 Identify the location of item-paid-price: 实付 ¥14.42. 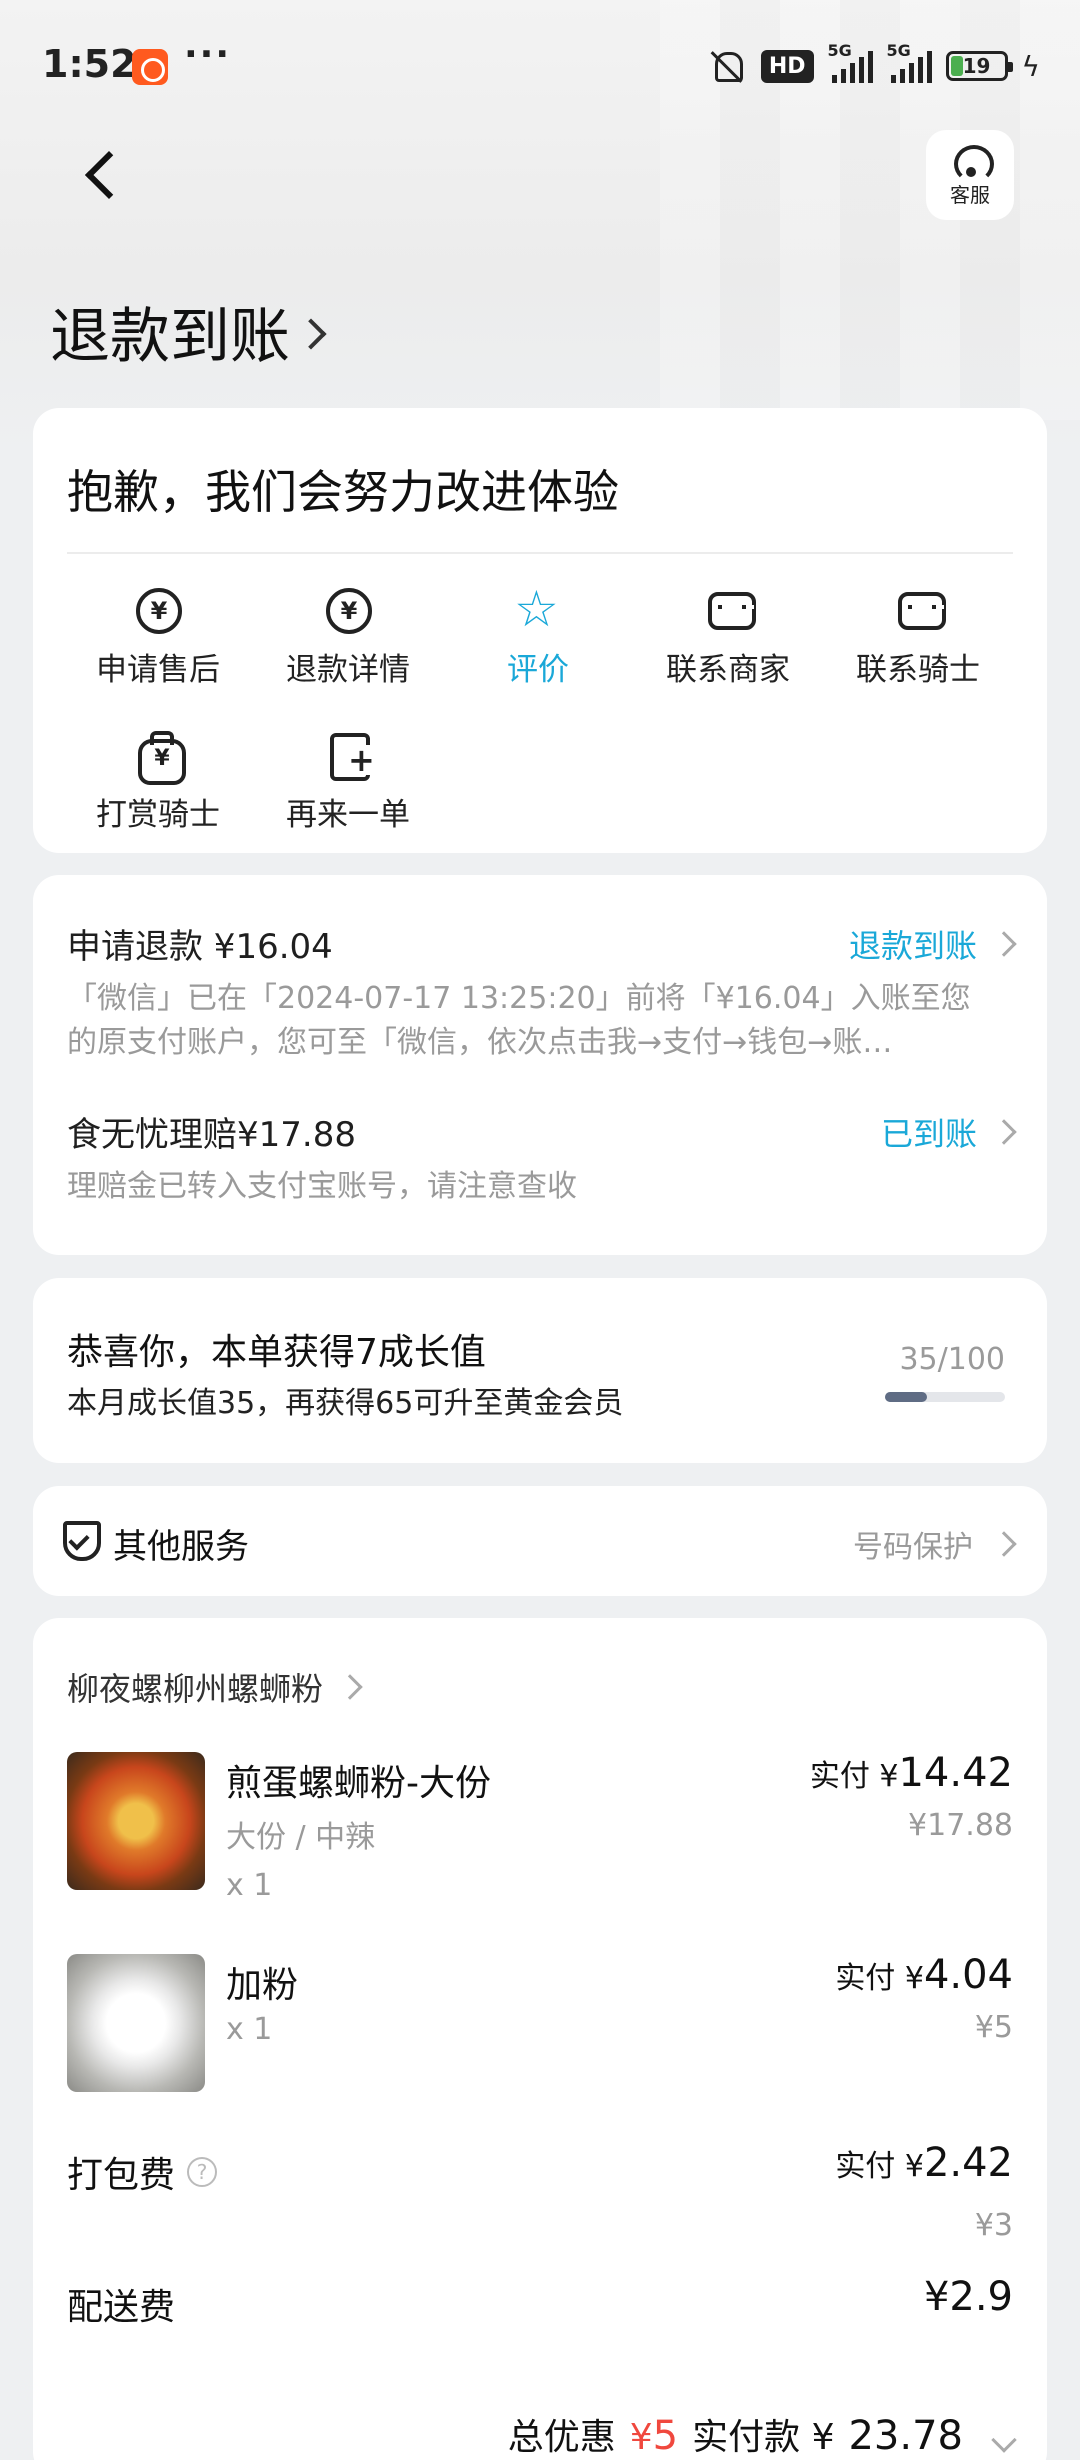
(911, 1773).